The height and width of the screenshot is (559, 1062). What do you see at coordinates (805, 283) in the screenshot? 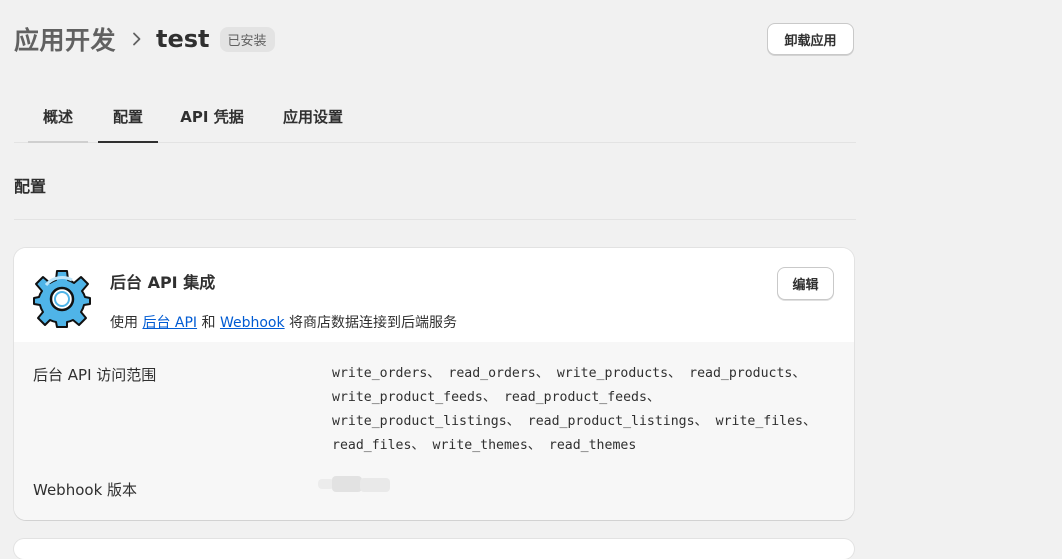
I see `edit-button: 编辑` at bounding box center [805, 283].